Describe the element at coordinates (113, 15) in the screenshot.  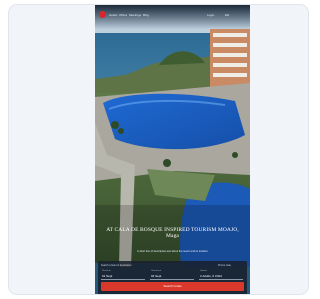
I see `nav-item-hotels: Hotels` at that location.